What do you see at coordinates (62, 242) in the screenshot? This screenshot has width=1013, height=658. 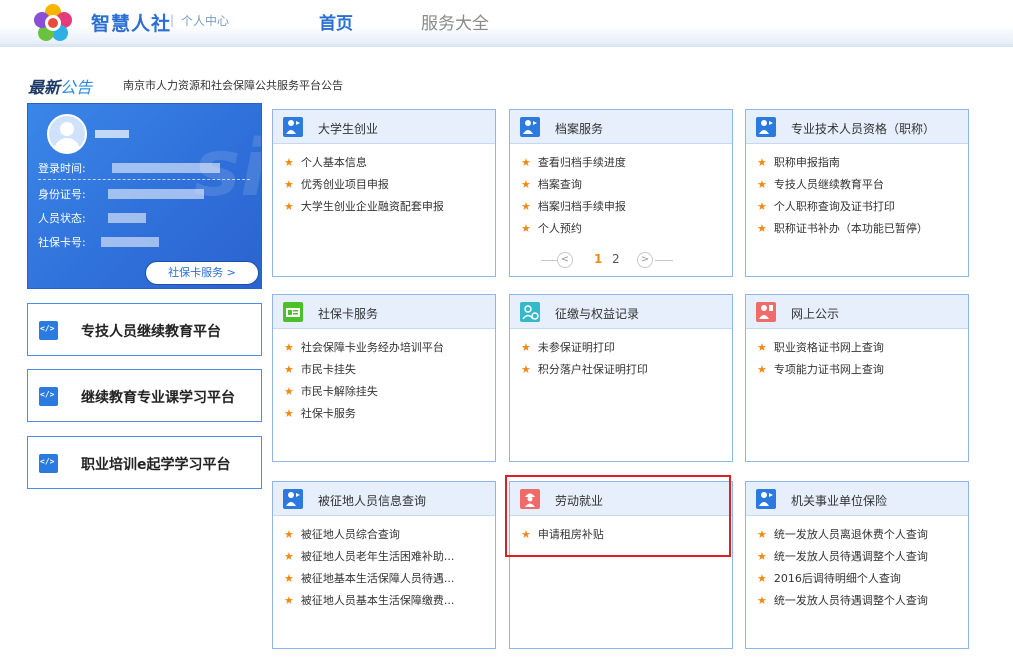 I see `social-card-label: 社保卡号:` at bounding box center [62, 242].